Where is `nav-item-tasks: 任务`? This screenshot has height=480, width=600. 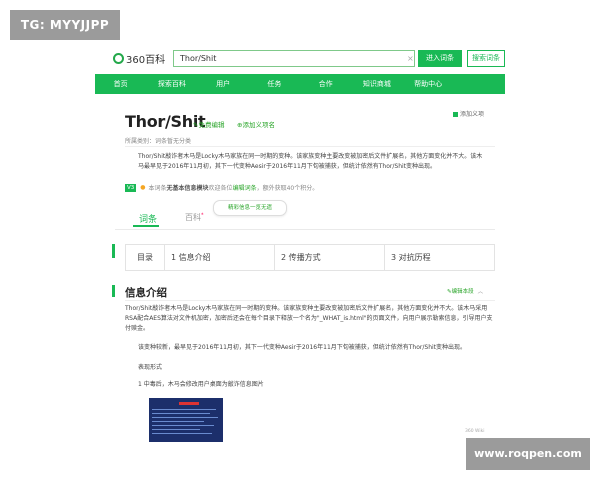
nav-item-tasks: 任务 is located at coordinates (274, 84).